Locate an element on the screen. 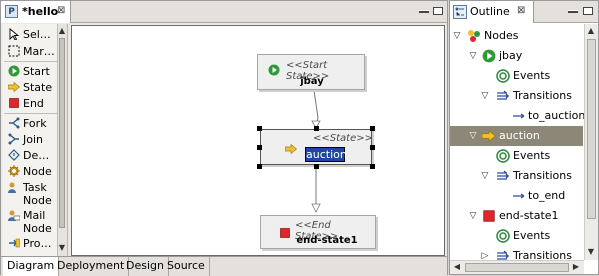 The width and height of the screenshot is (599, 276). tab-diagram: Diagram is located at coordinates (31, 266).